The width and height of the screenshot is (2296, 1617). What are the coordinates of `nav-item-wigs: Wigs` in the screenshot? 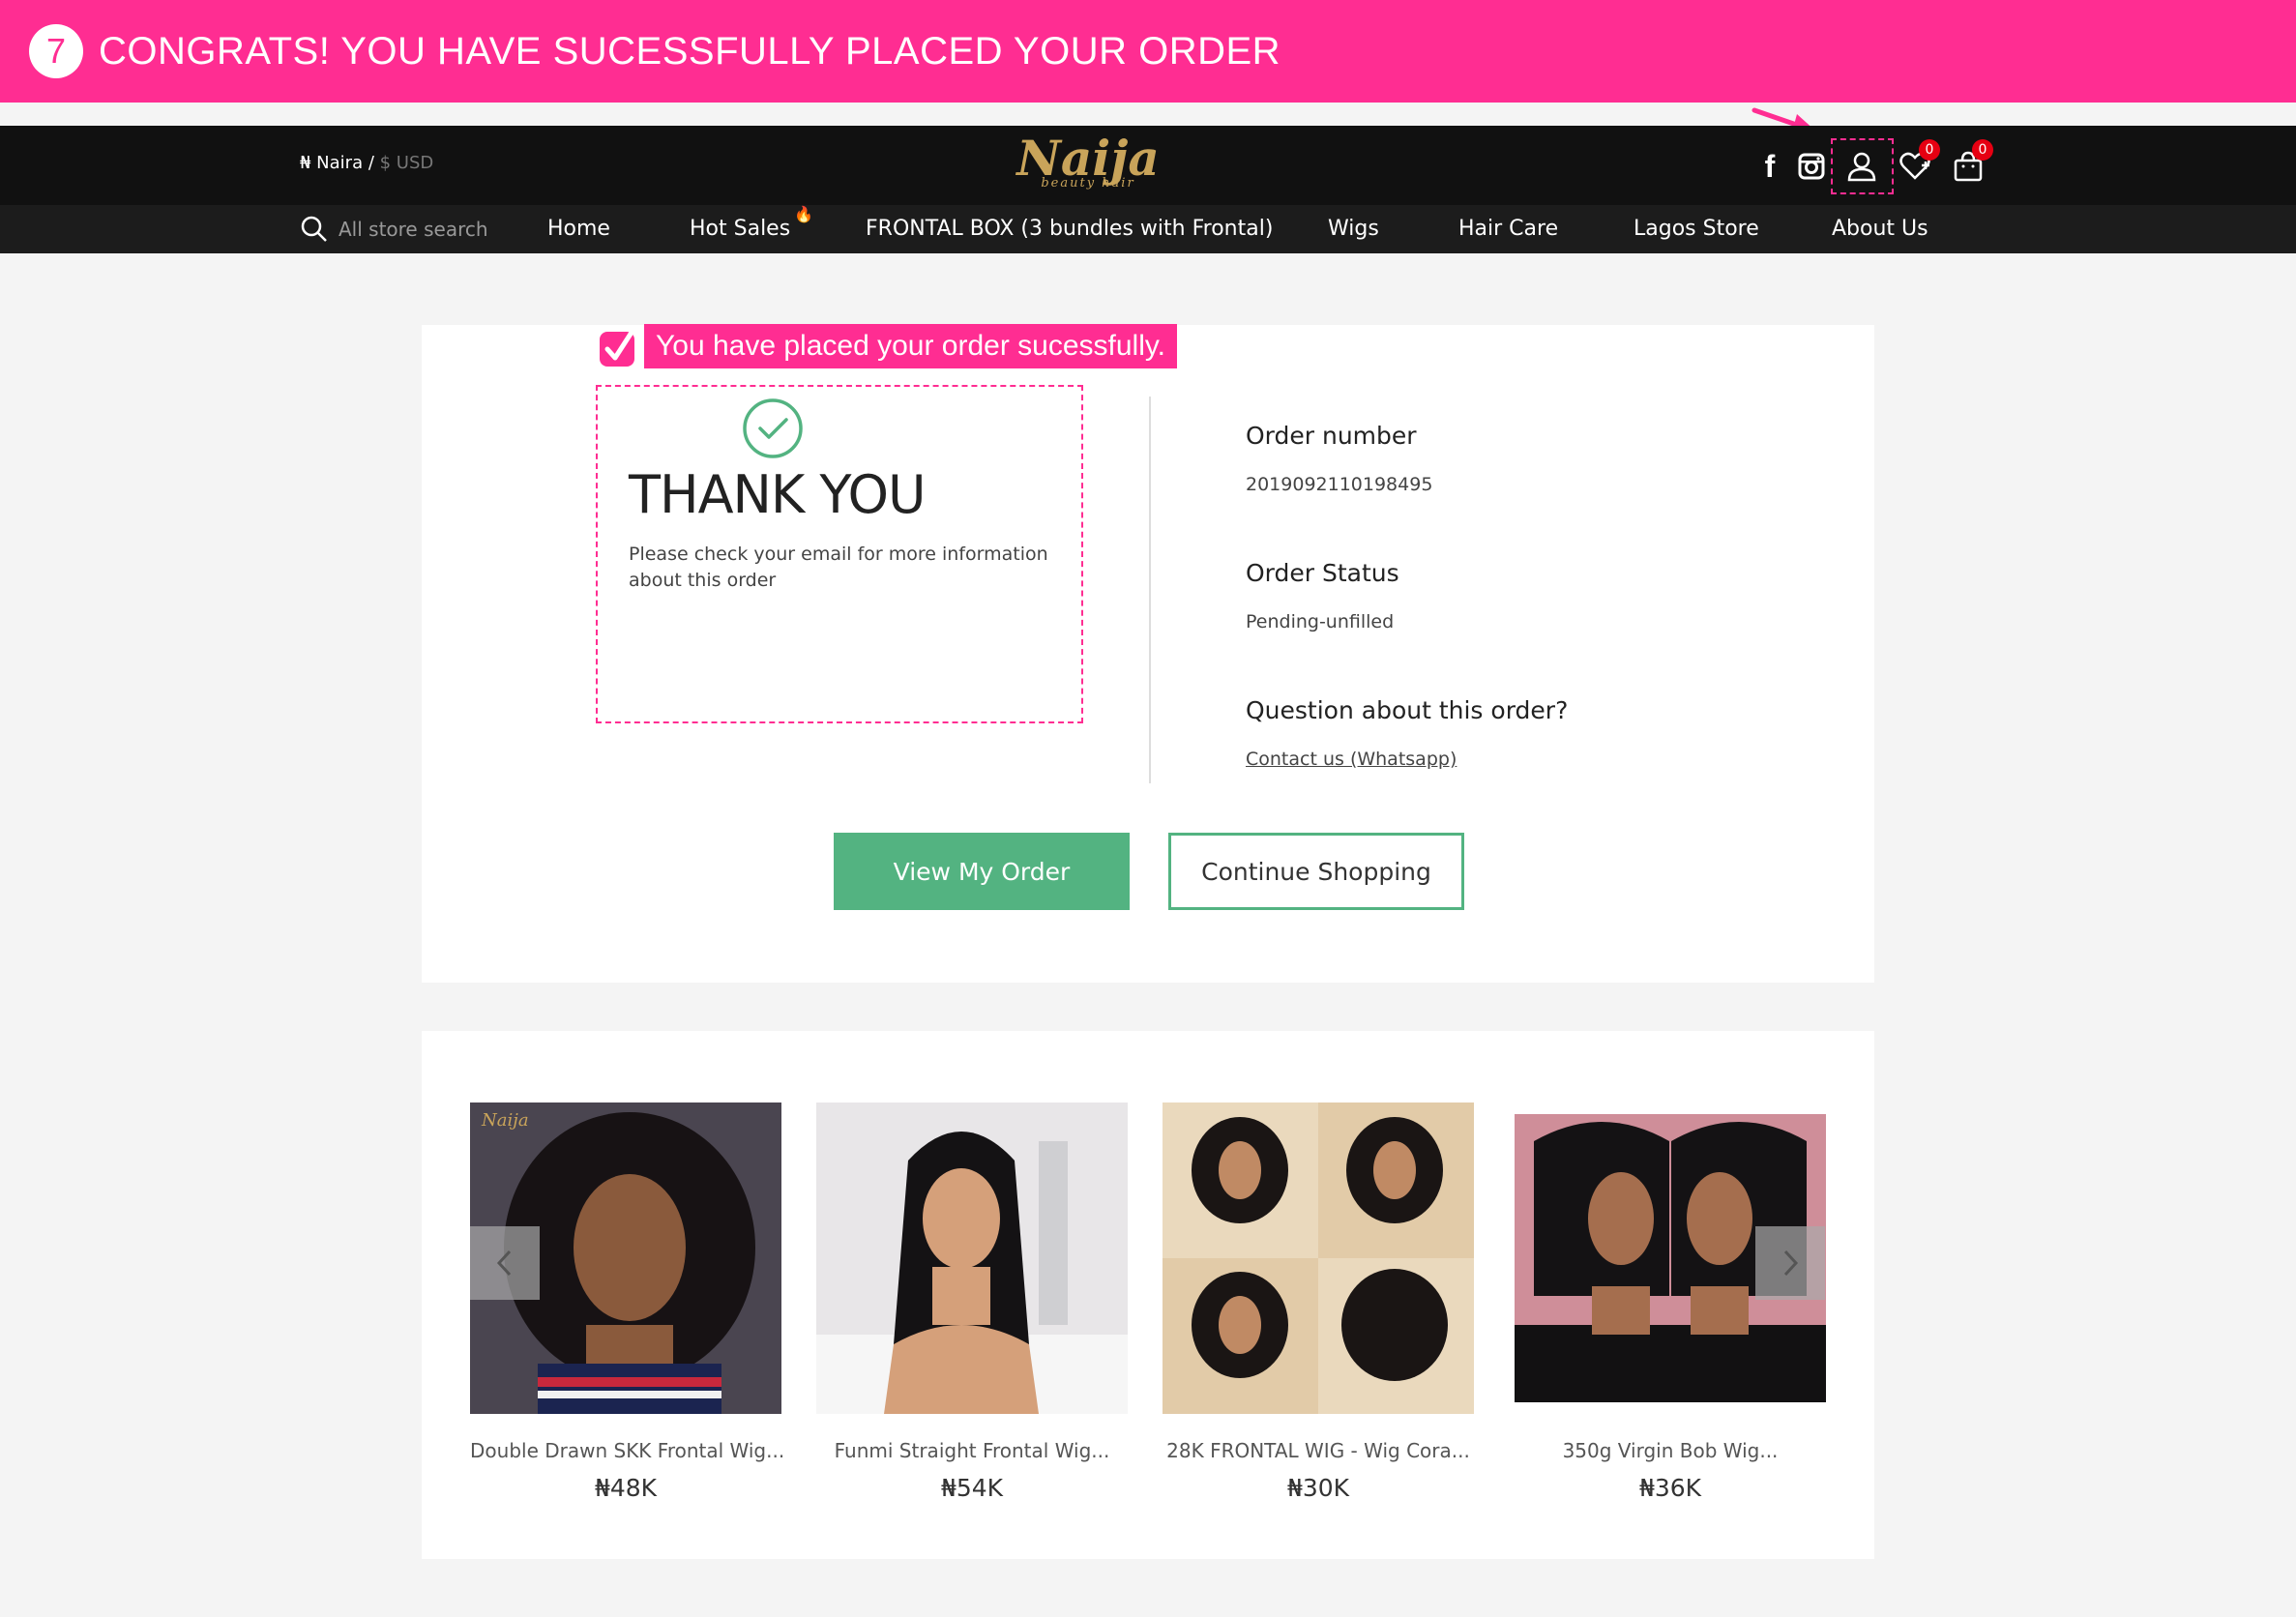 It's located at (1353, 229).